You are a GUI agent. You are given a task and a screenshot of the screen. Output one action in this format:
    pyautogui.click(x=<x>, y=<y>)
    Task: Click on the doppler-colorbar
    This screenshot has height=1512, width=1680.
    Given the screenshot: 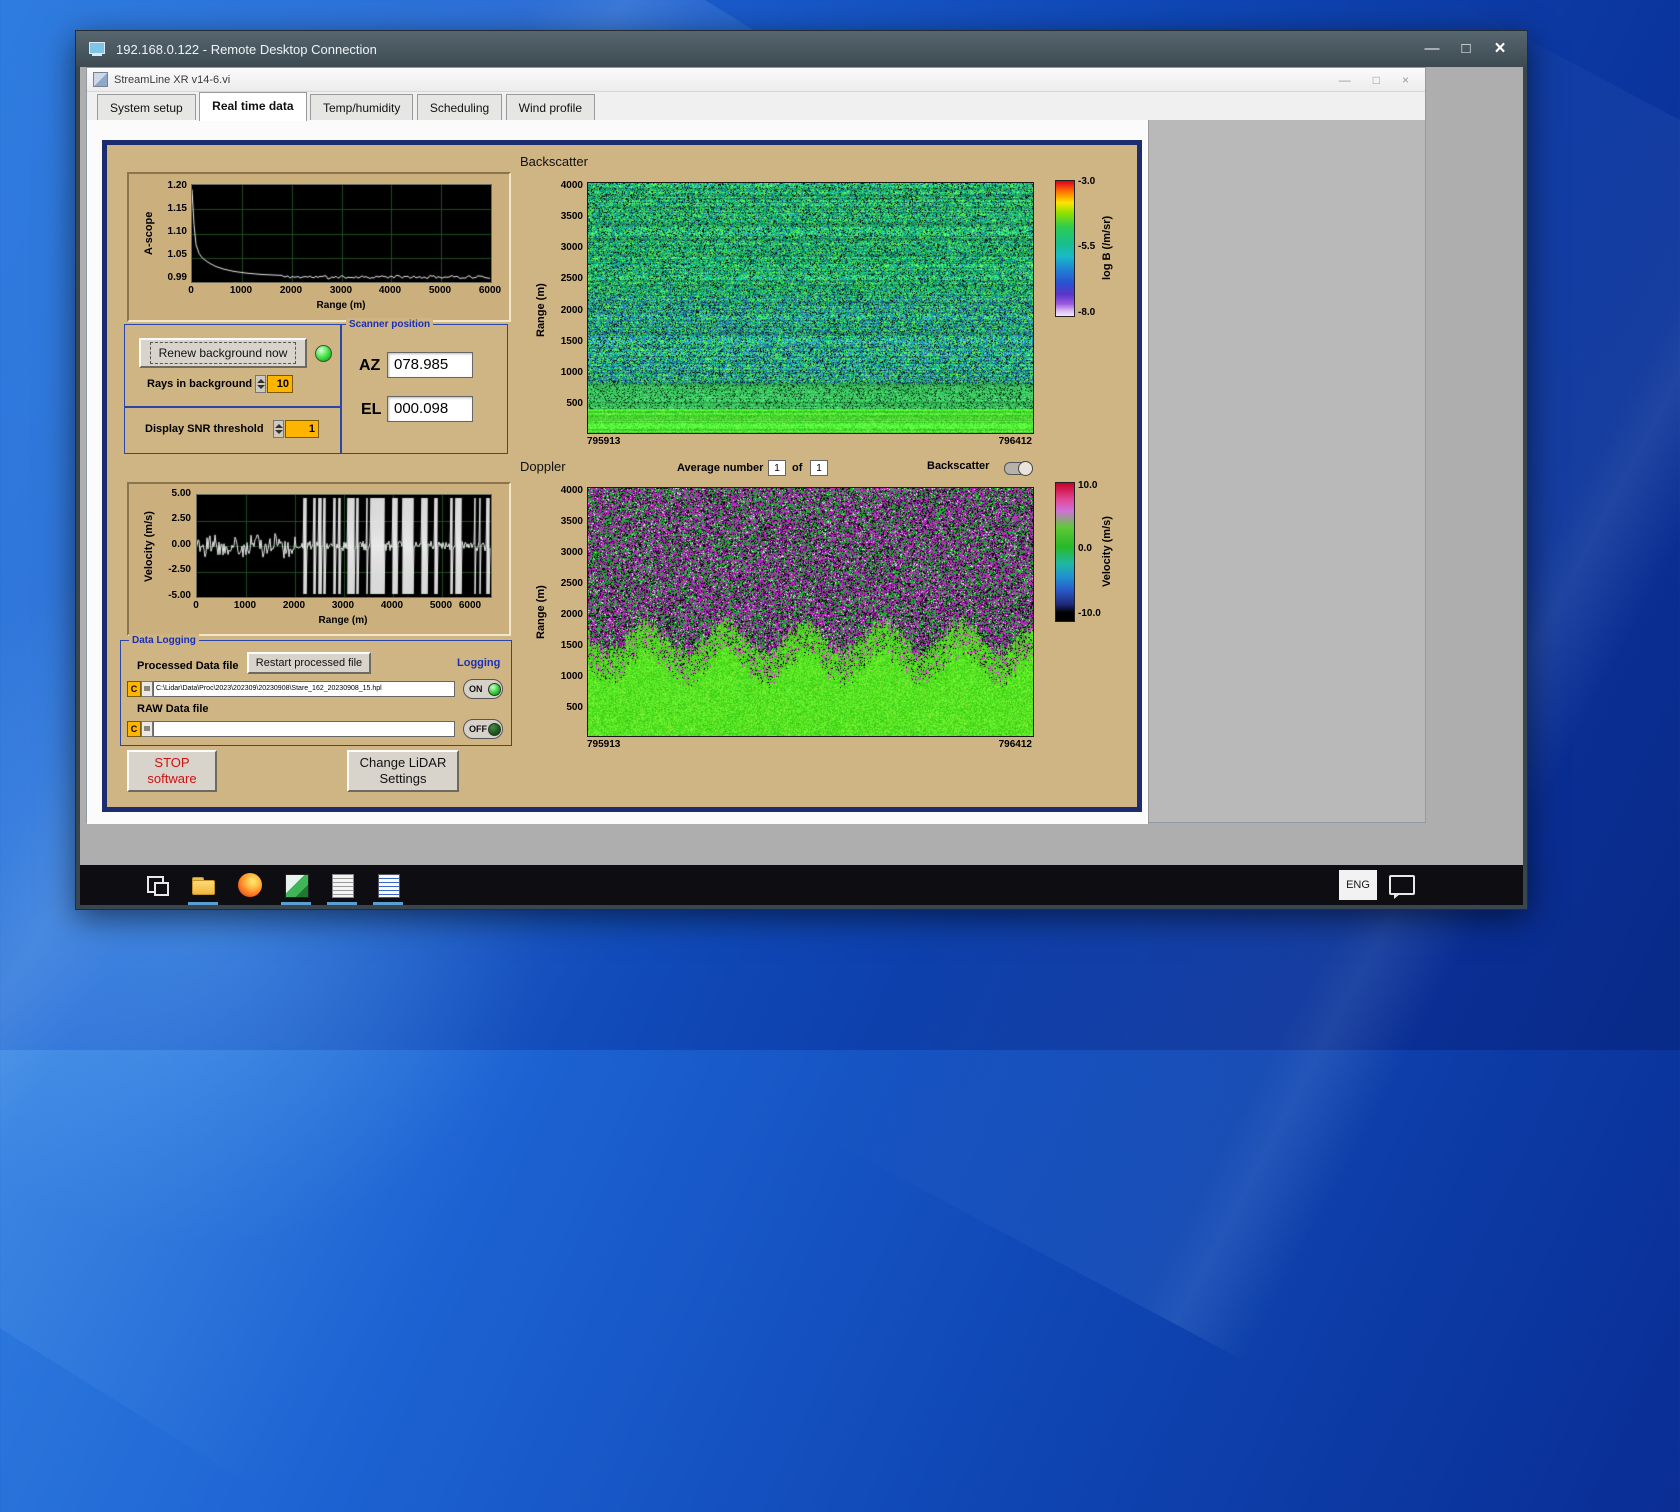 What is the action you would take?
    pyautogui.click(x=1065, y=552)
    